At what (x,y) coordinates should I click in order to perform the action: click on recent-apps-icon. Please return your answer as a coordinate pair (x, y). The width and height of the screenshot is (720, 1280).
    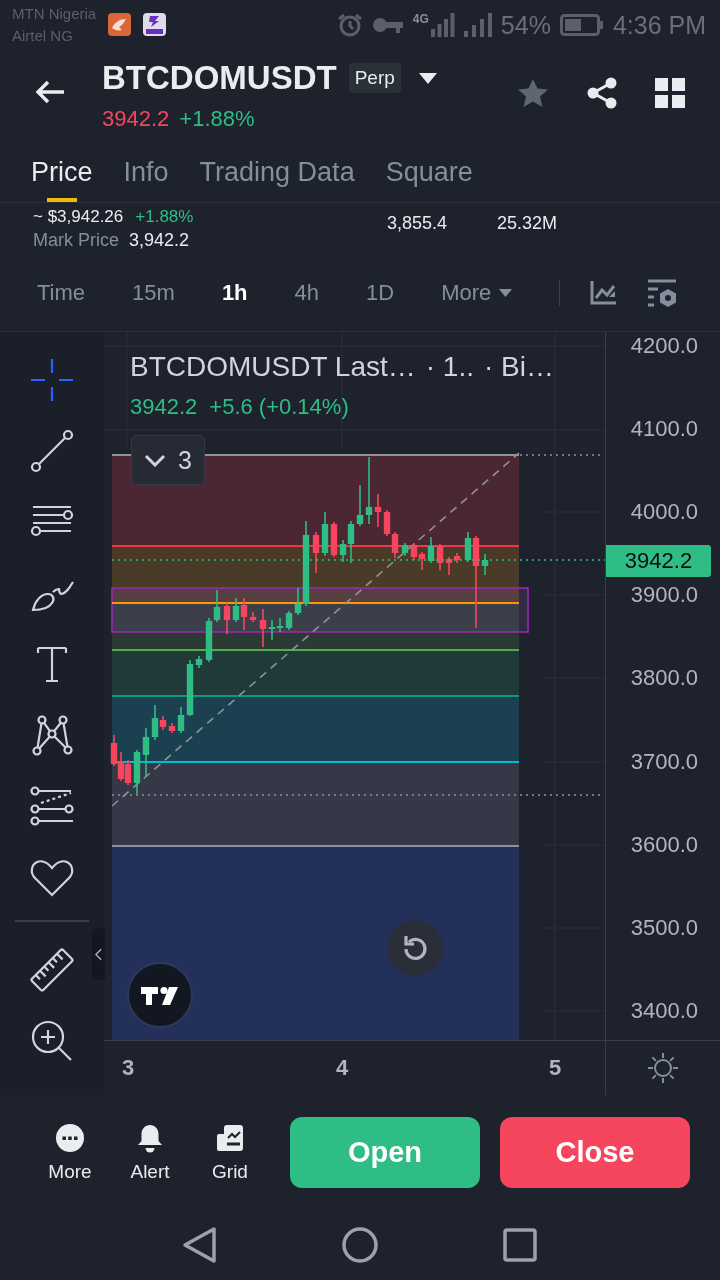
    Looking at the image, I should click on (520, 1245).